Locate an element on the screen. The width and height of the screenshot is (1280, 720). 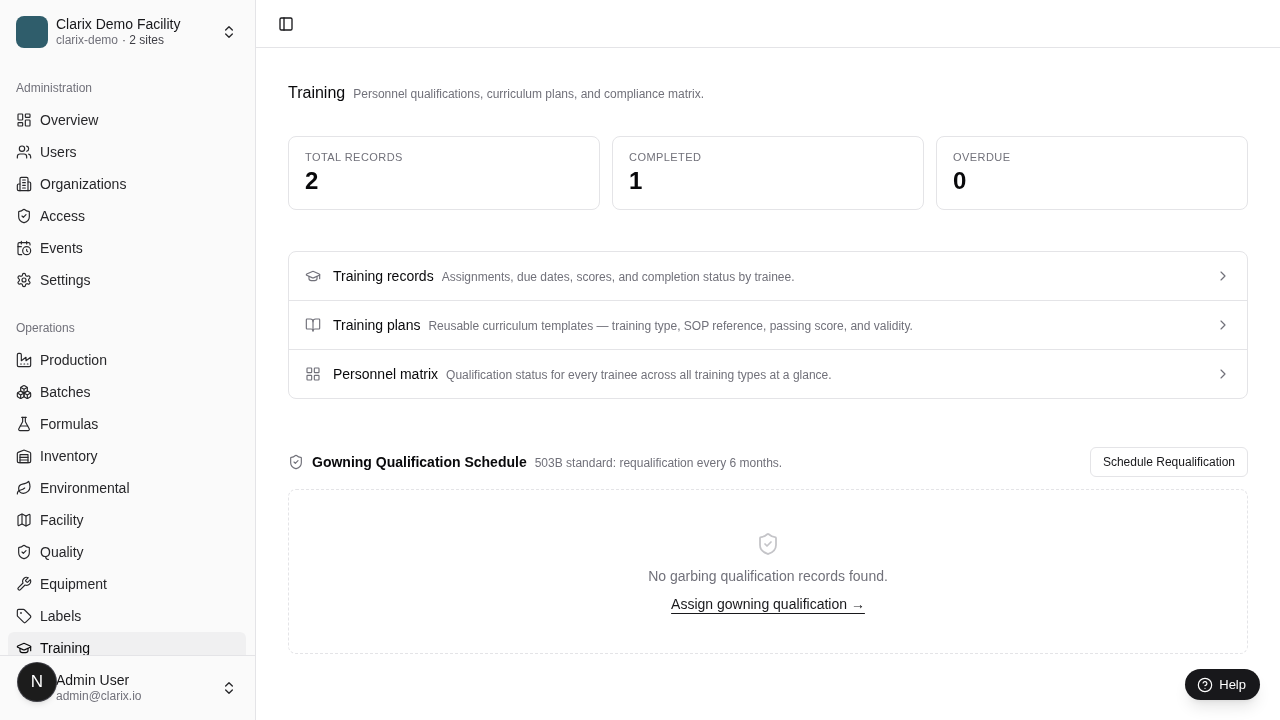
stat-label: OVERDUE is located at coordinates (982, 157).